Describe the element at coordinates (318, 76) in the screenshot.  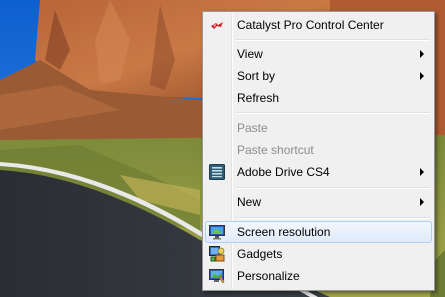
I see `menu-item-sort-by: Sort by` at that location.